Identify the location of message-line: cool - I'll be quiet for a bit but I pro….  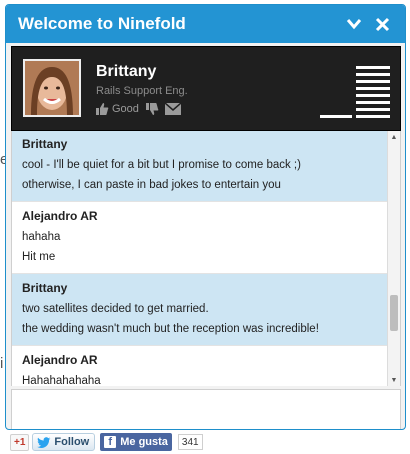
(161, 165).